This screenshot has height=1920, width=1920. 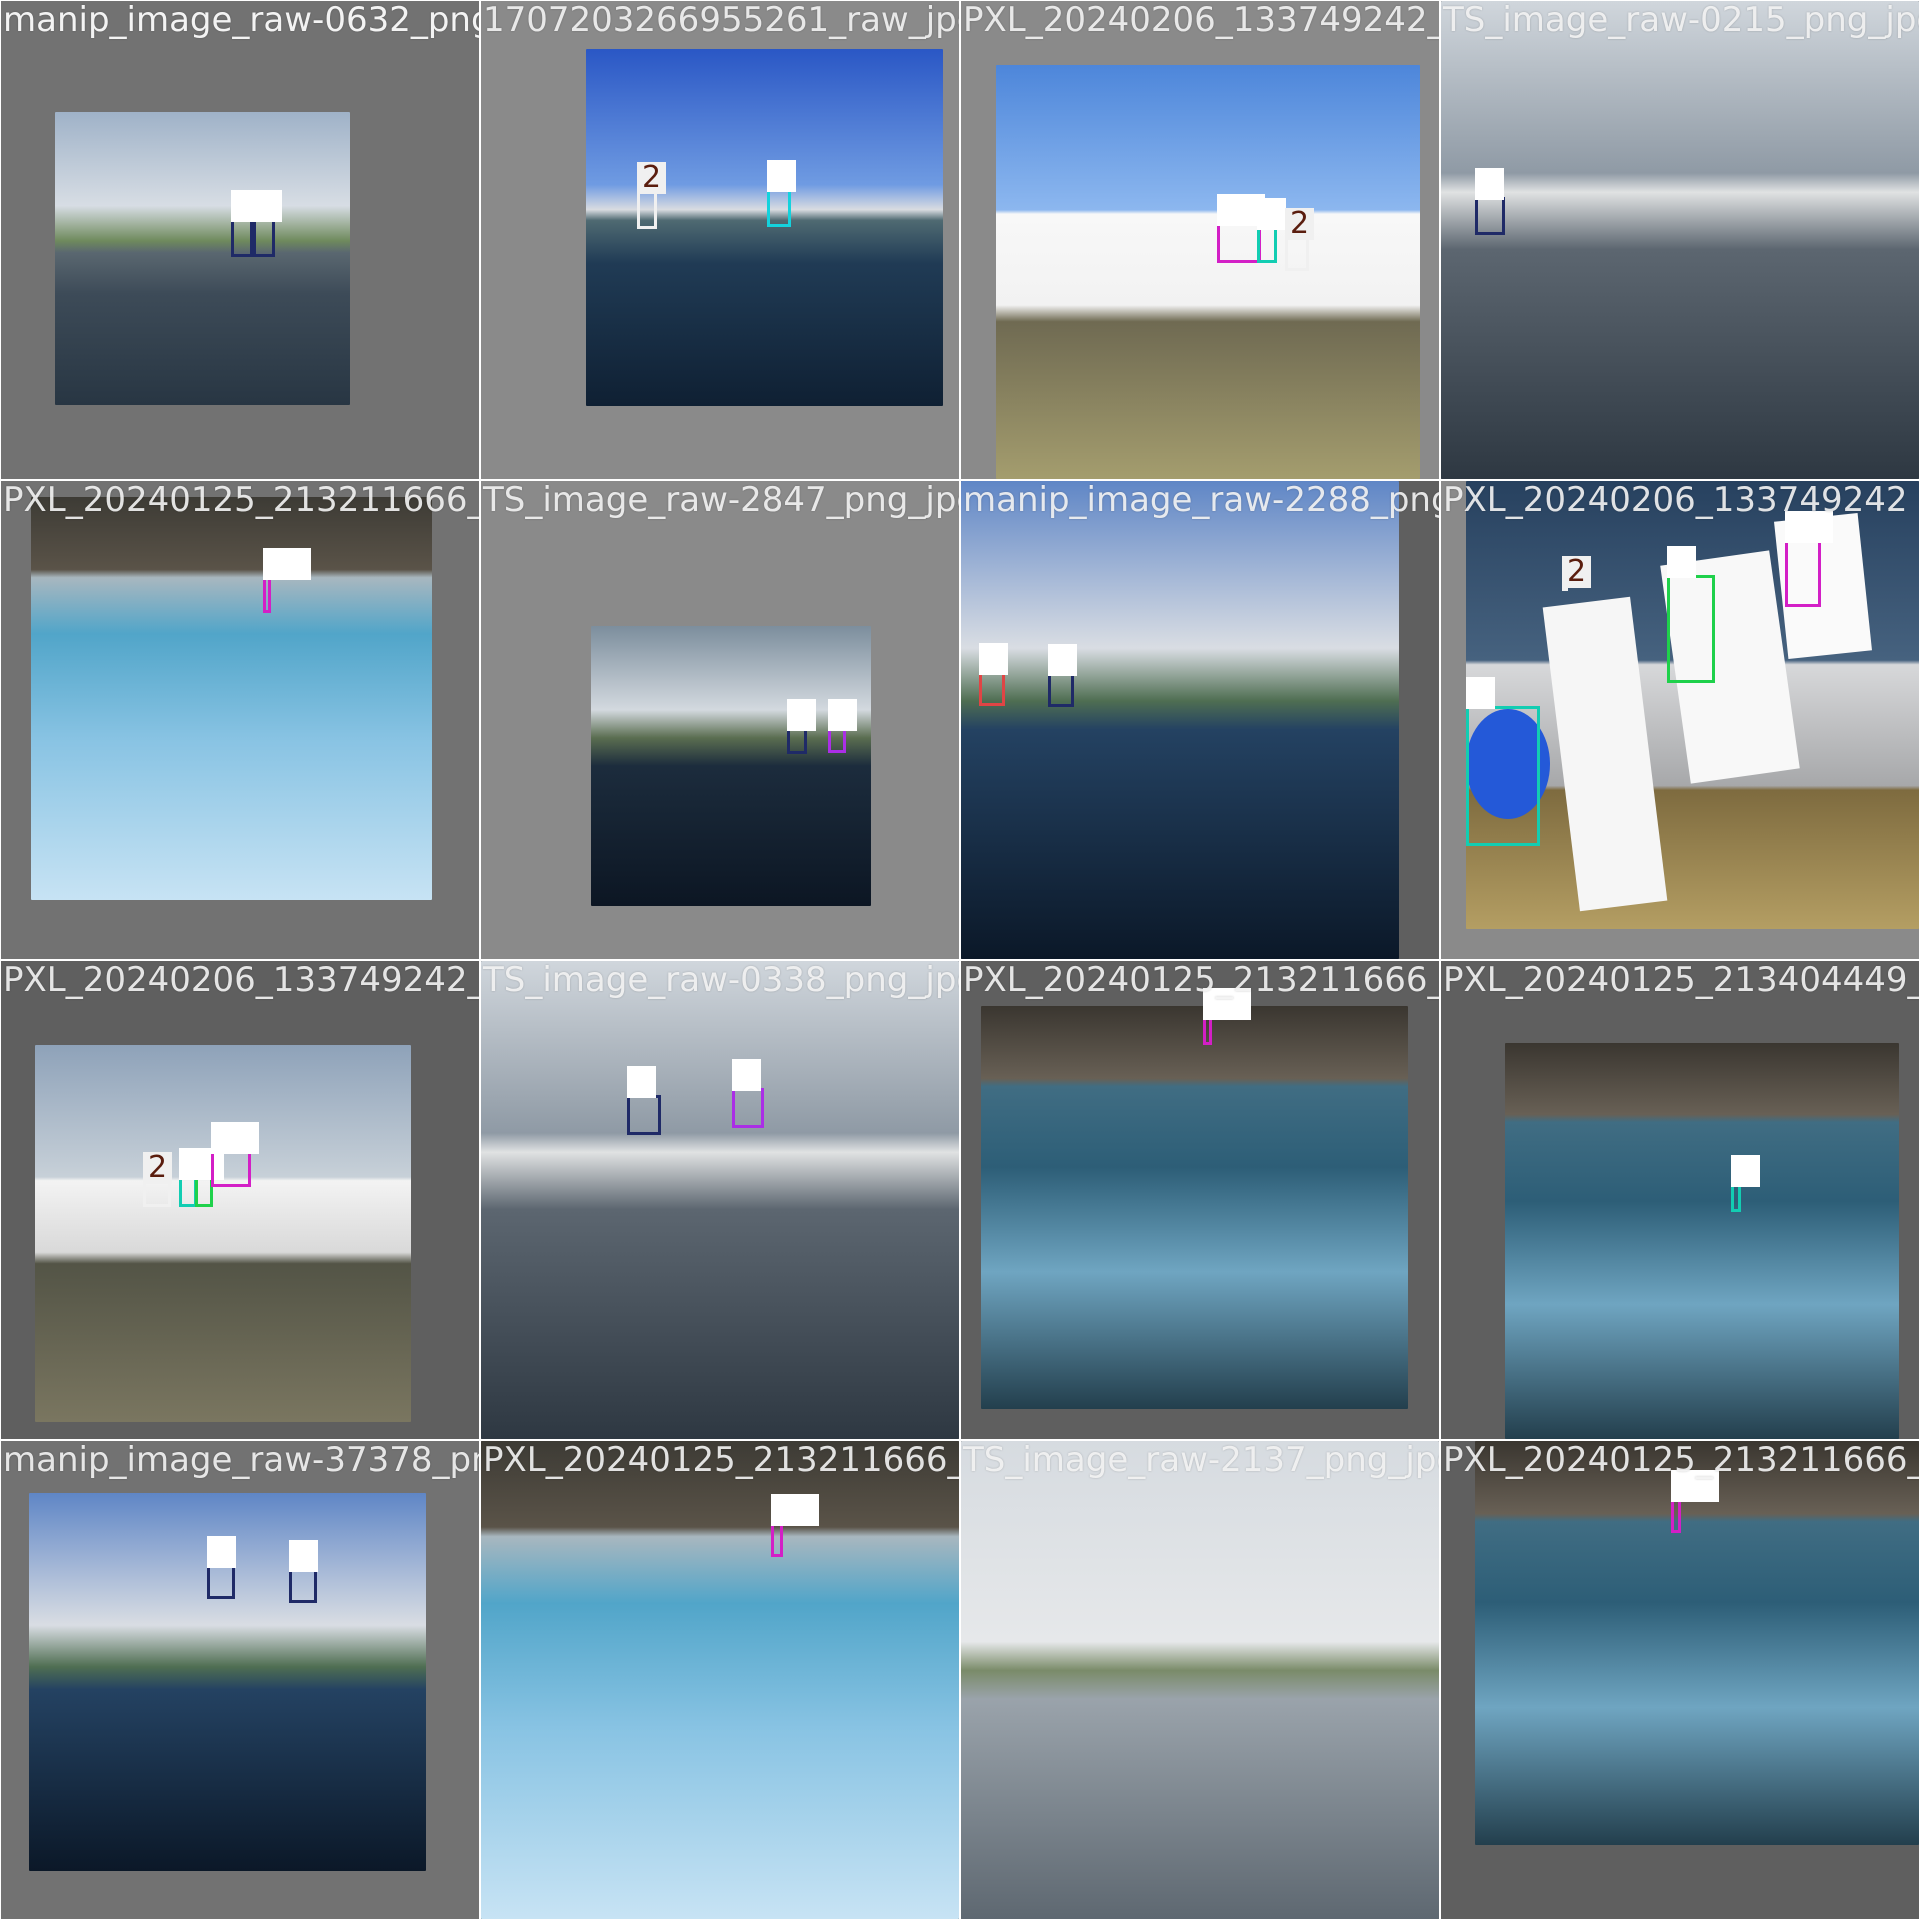 I want to click on mosaic-tile-4: 4 TS_image_raw-0215_png_jpg.rf, so click(x=1680, y=240).